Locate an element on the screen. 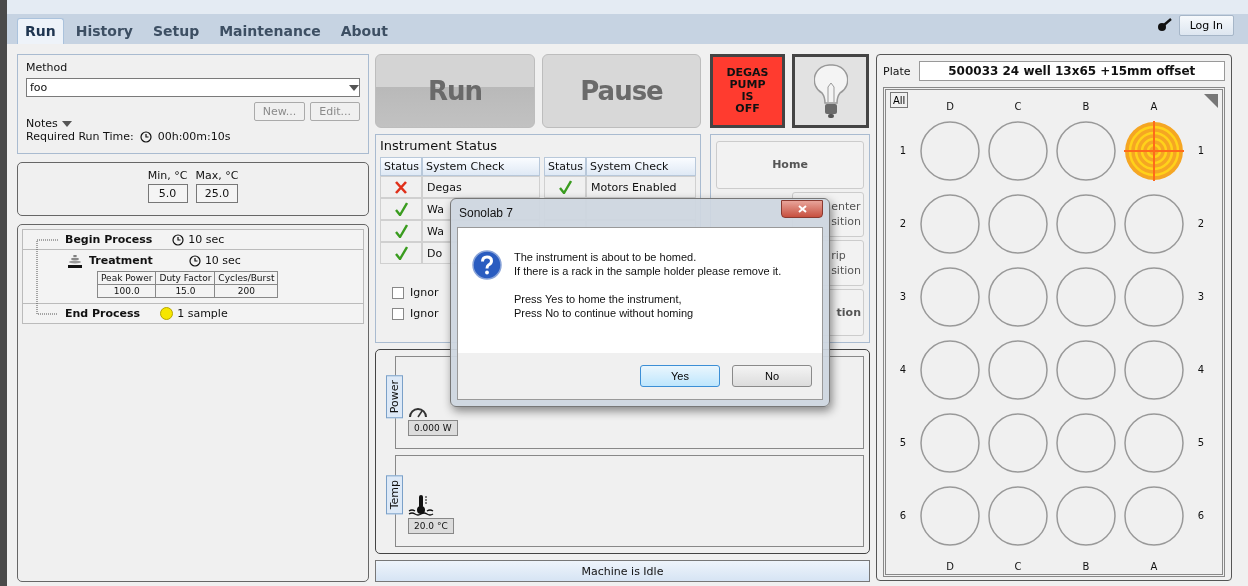  tab: Run is located at coordinates (40, 31).